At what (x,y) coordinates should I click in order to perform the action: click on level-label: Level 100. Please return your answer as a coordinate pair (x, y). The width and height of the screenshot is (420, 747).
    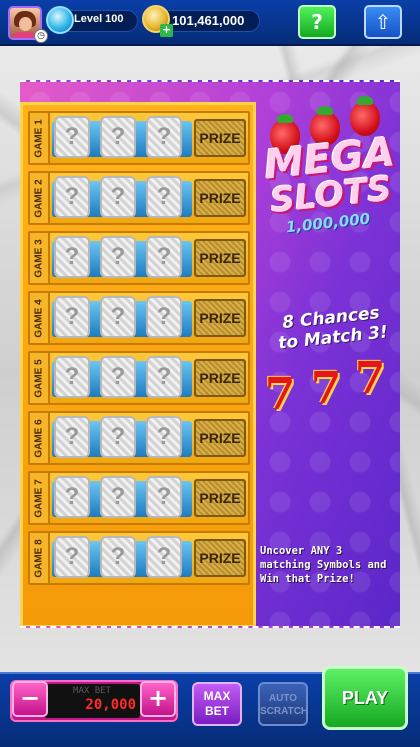
    Looking at the image, I should click on (99, 19).